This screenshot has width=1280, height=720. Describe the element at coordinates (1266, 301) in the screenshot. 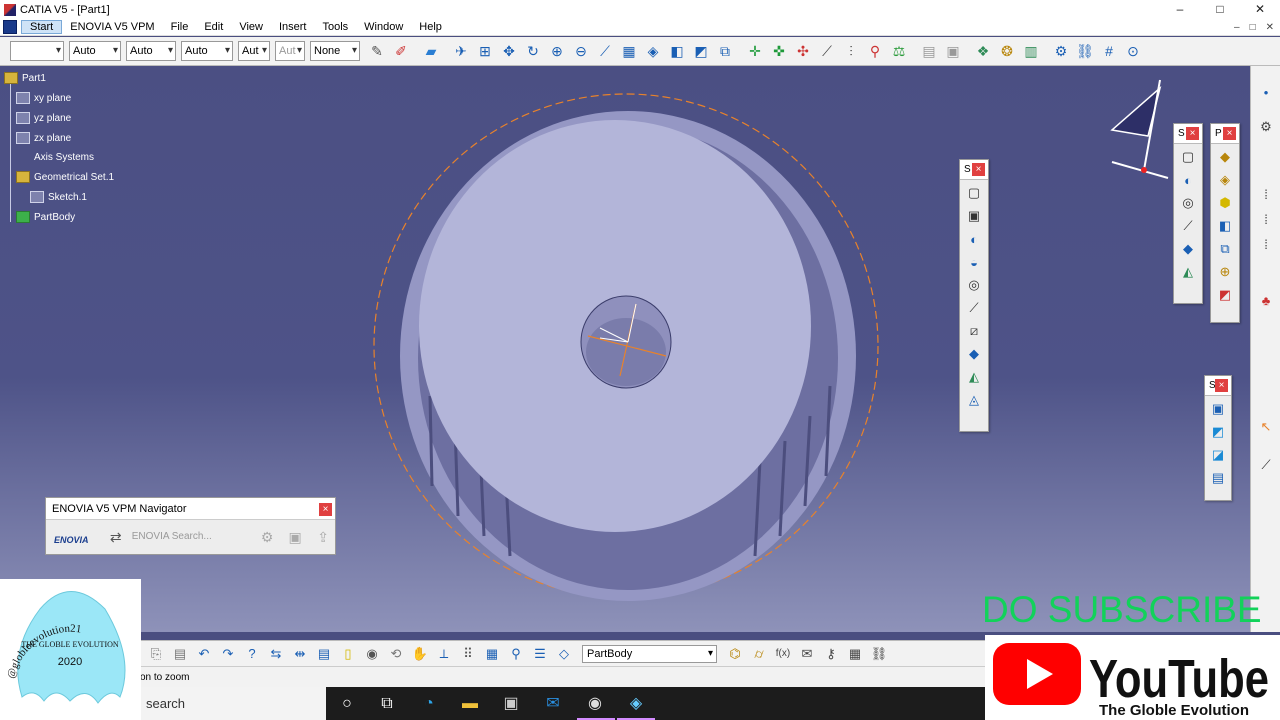

I see `tree-icon: ♣` at that location.